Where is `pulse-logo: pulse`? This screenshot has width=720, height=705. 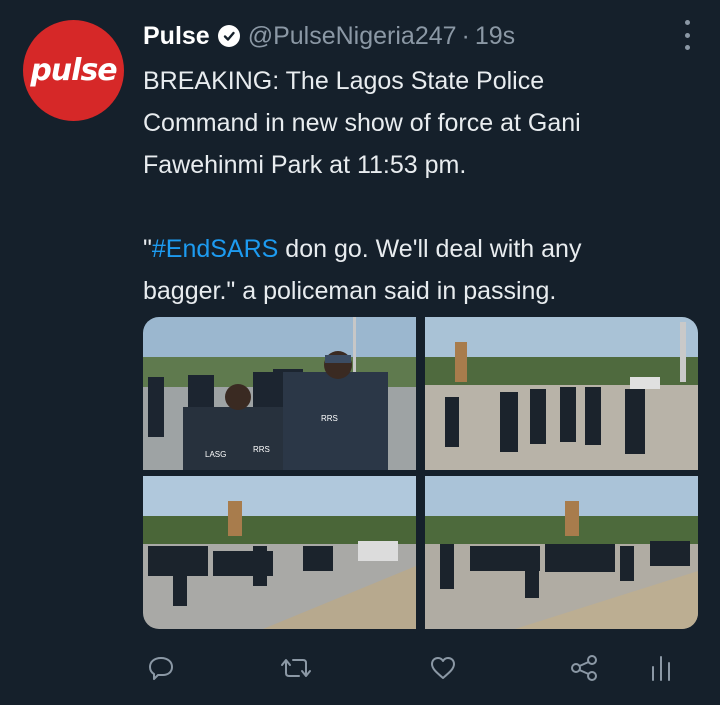 pulse-logo: pulse is located at coordinates (73, 70).